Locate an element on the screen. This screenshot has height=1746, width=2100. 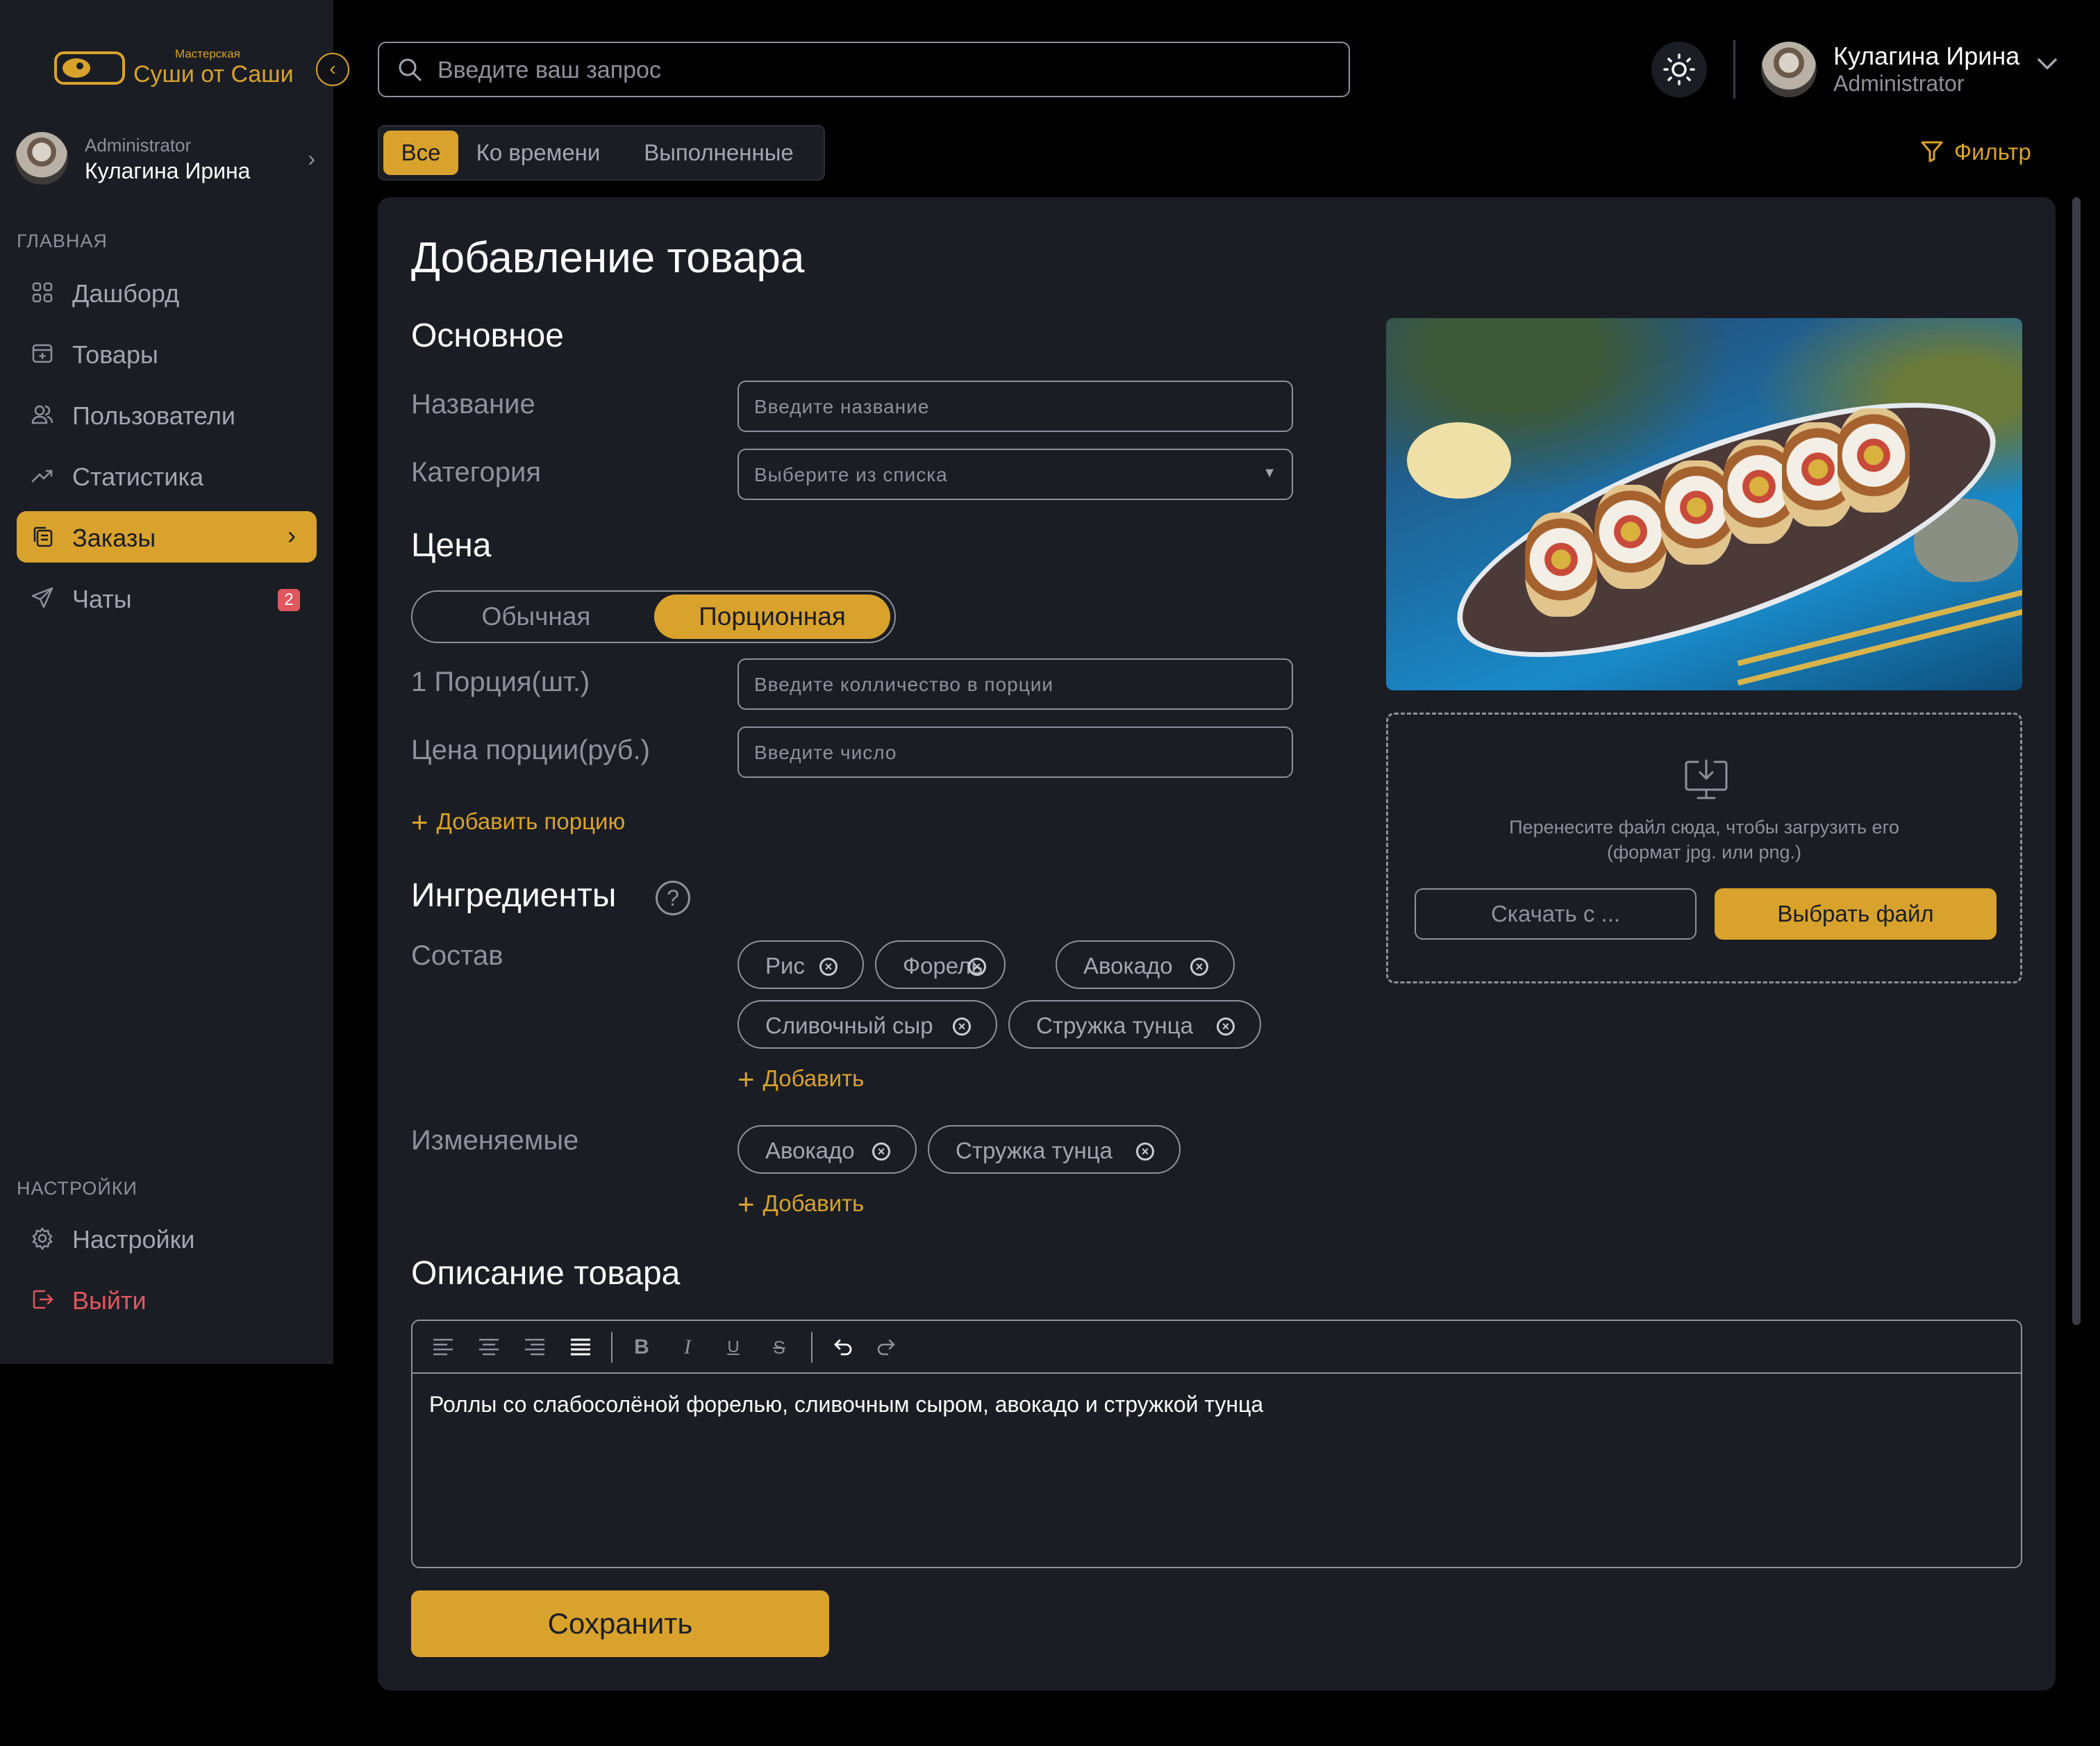
italic-icon: I is located at coordinates (687, 1347).